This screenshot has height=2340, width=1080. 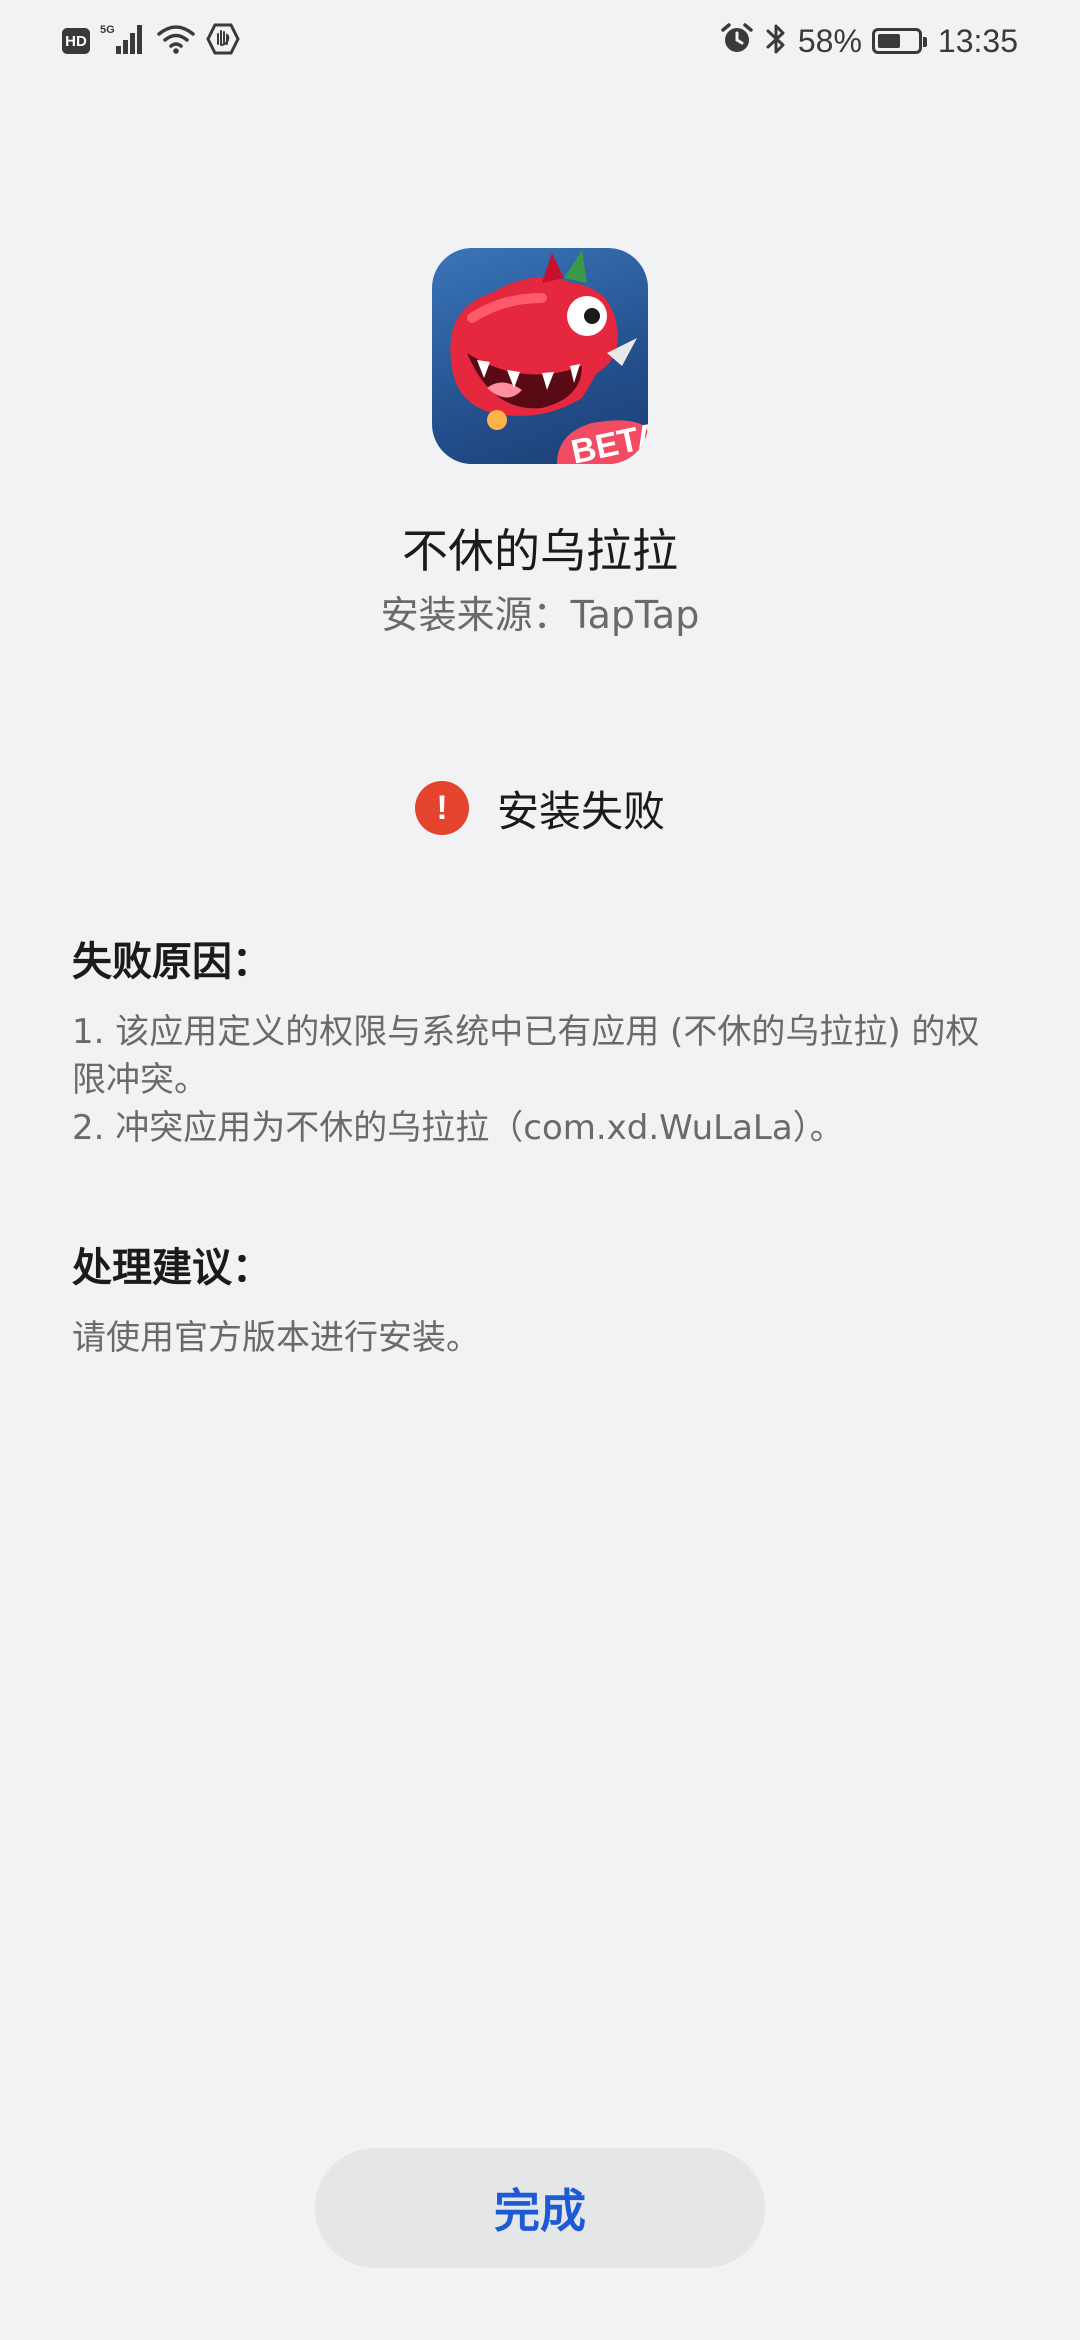 I want to click on wifi-icon, so click(x=176, y=41).